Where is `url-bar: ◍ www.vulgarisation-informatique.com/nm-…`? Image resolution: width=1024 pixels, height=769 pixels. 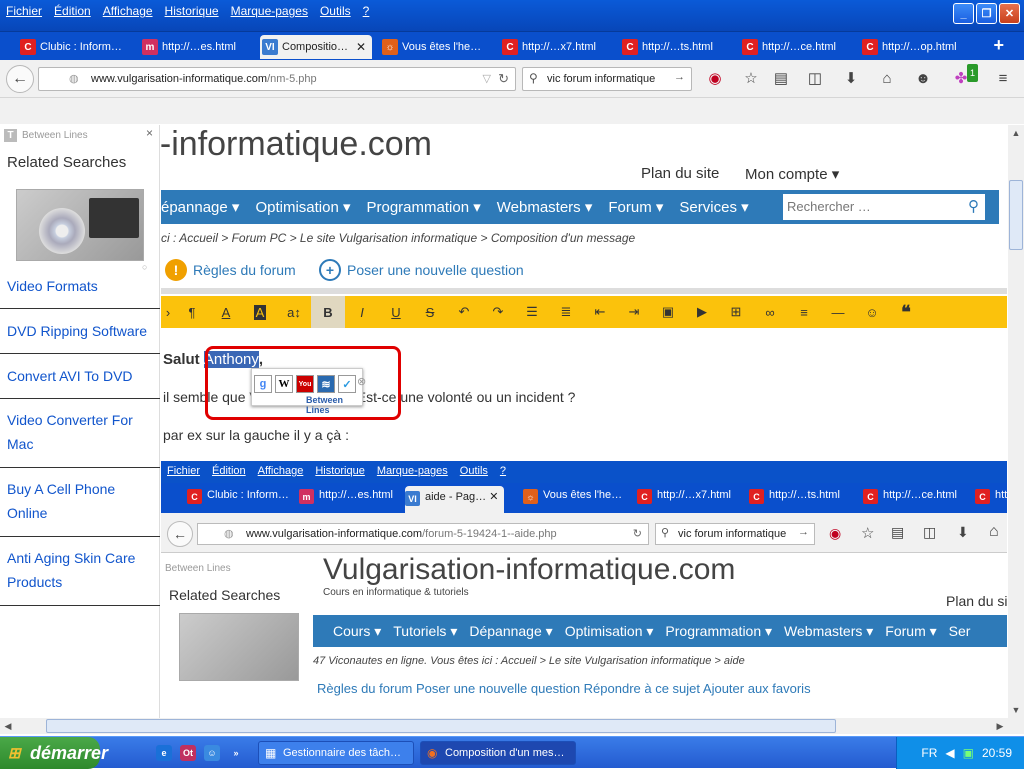 url-bar: ◍ www.vulgarisation-informatique.com/nm-… is located at coordinates (277, 79).